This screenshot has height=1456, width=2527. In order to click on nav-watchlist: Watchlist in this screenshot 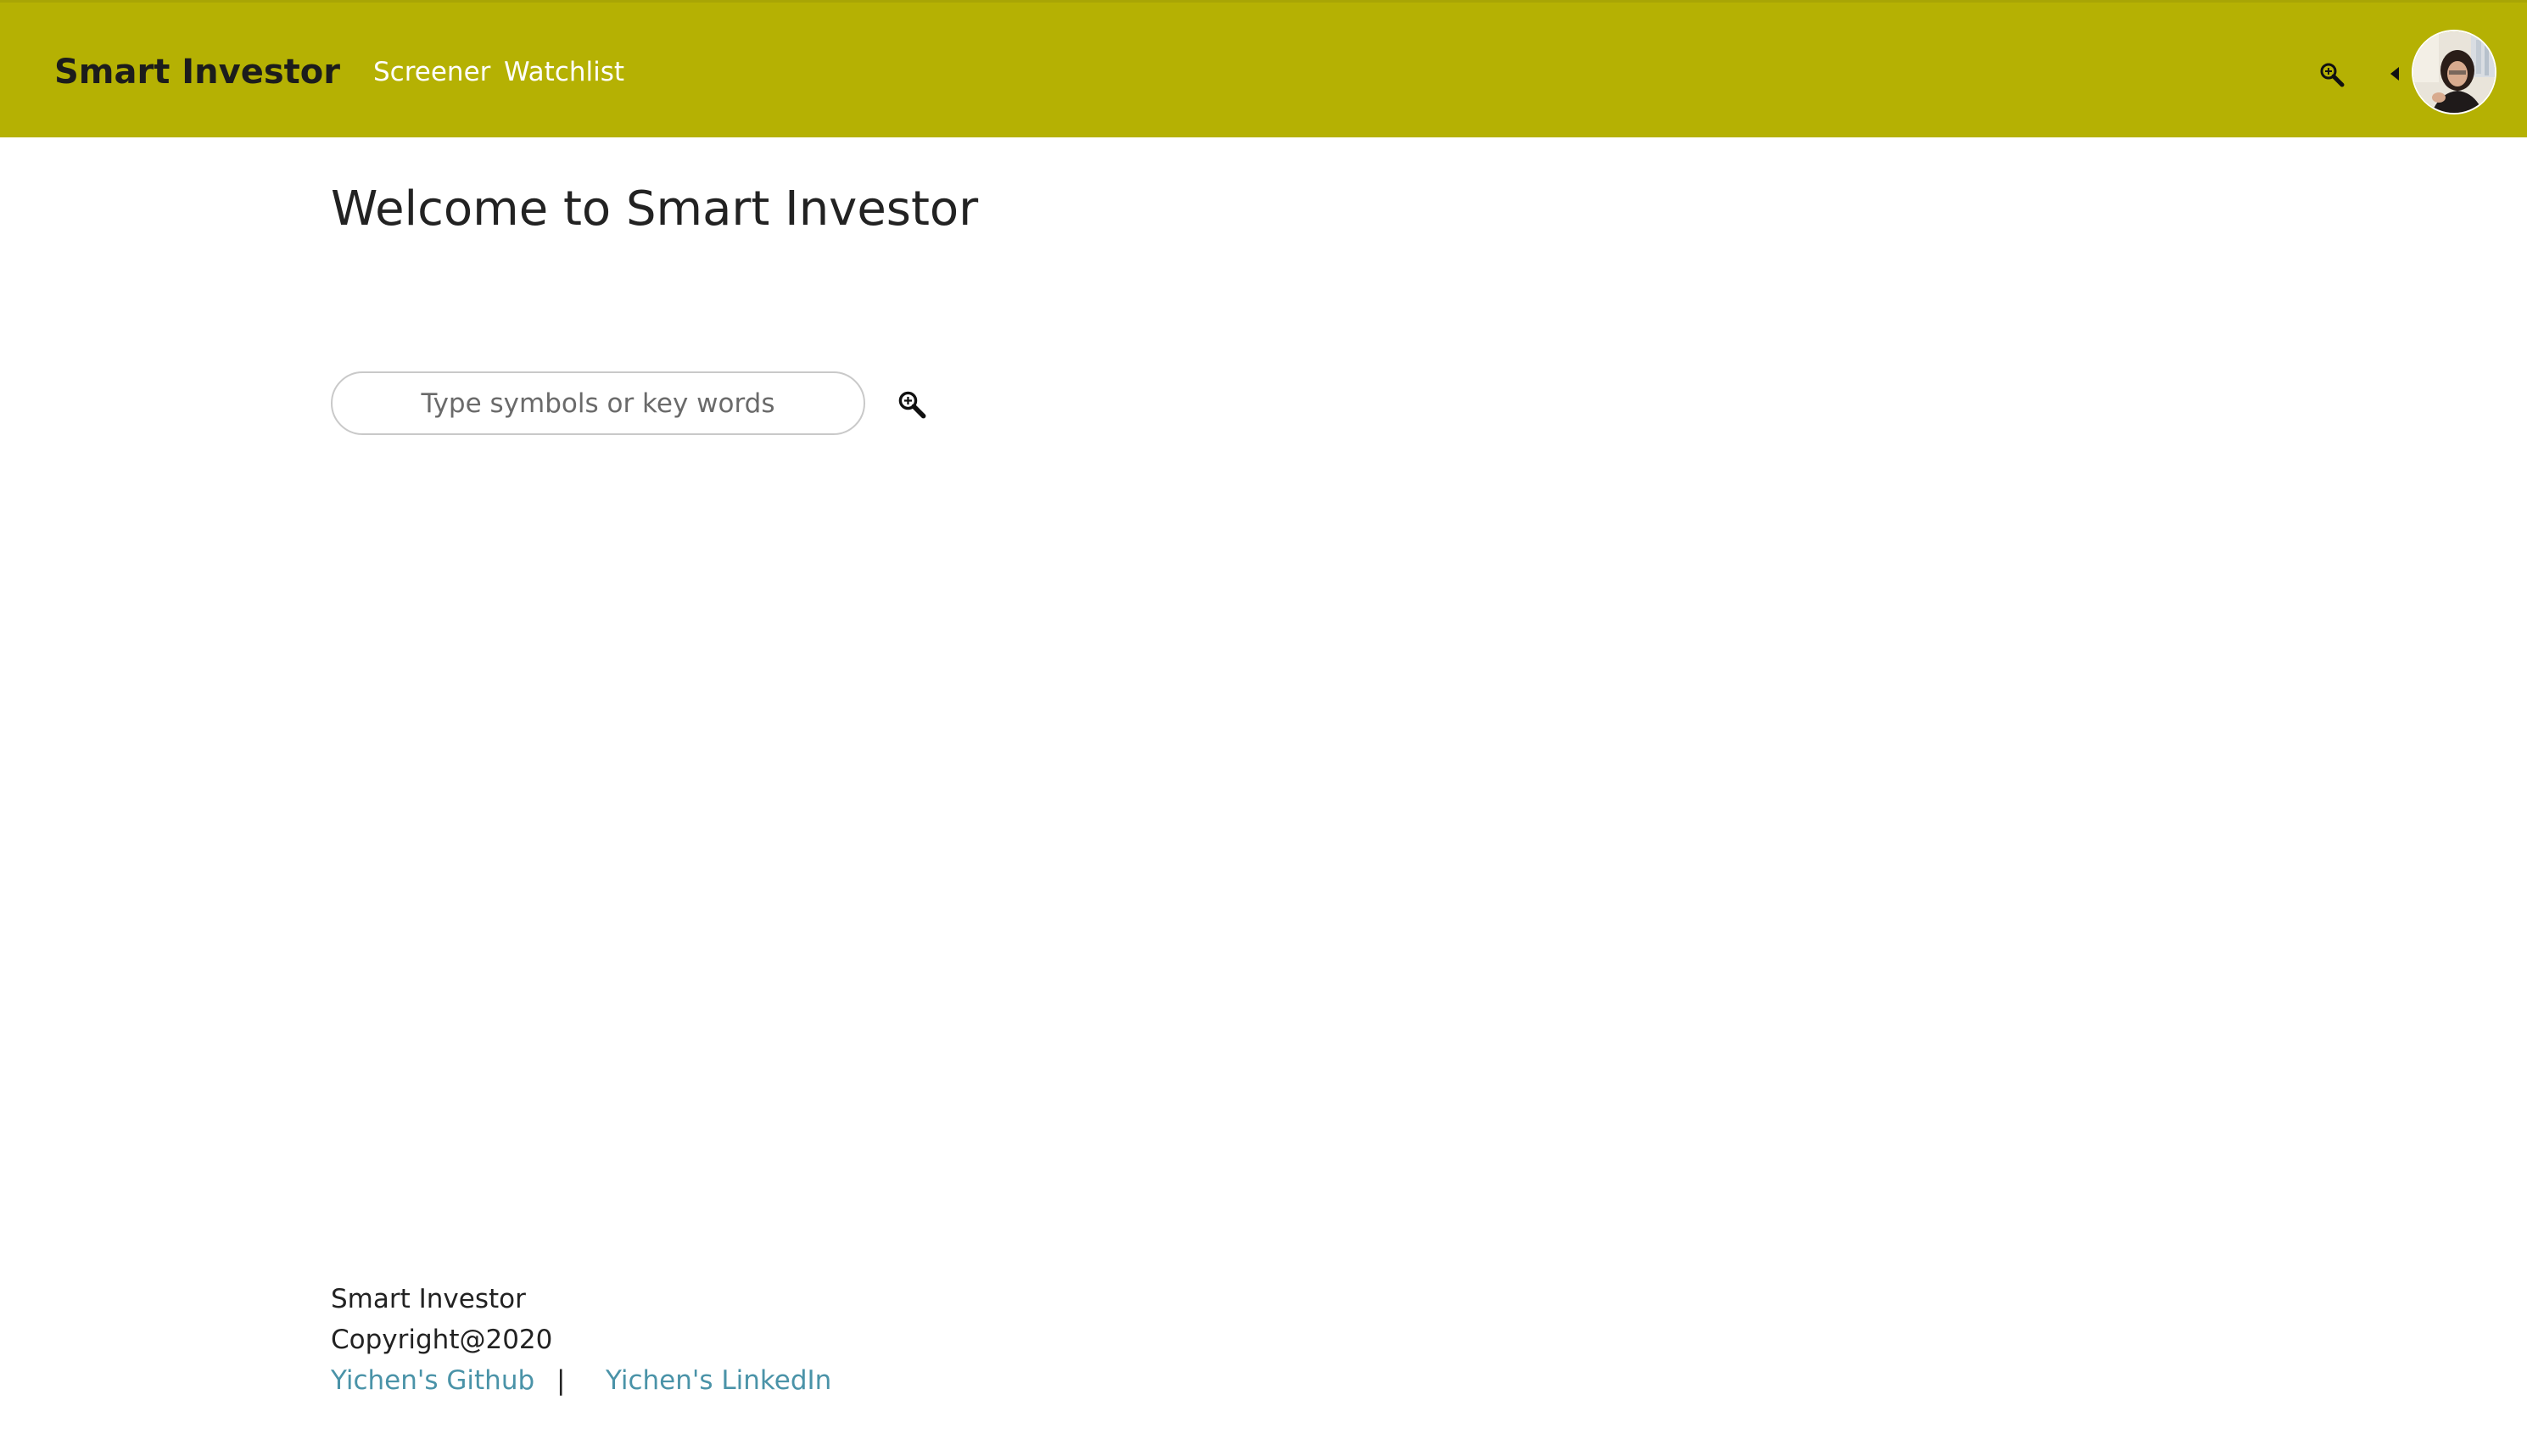, I will do `click(564, 72)`.